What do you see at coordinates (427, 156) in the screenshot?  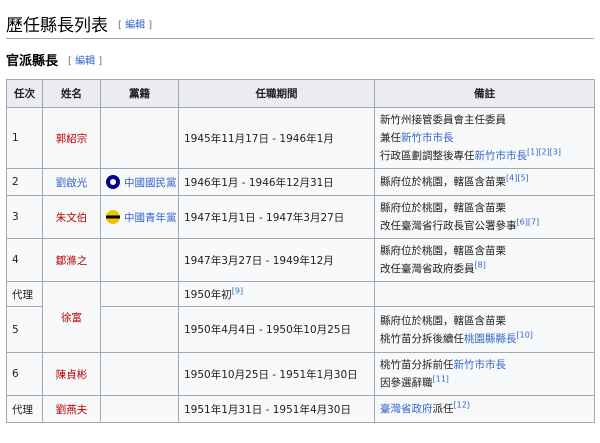 I see `note-text: 行政區劃調整後專任` at bounding box center [427, 156].